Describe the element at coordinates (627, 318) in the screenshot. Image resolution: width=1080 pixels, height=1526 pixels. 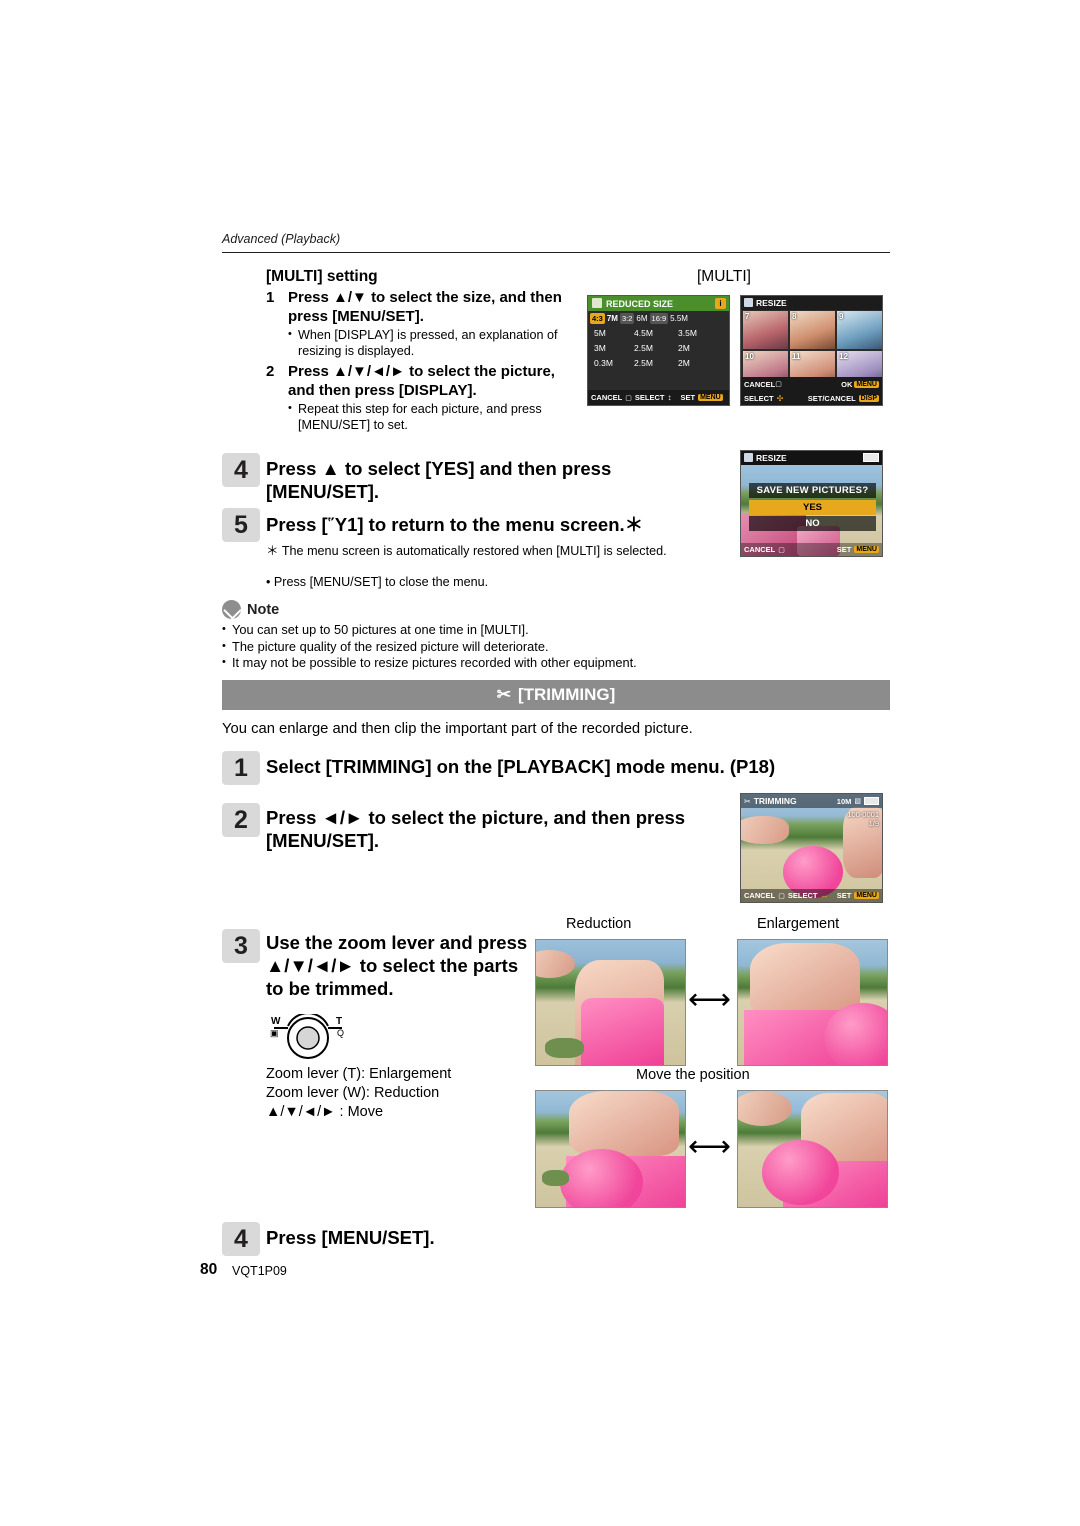
I see `aspect-3-2: 3:2` at that location.